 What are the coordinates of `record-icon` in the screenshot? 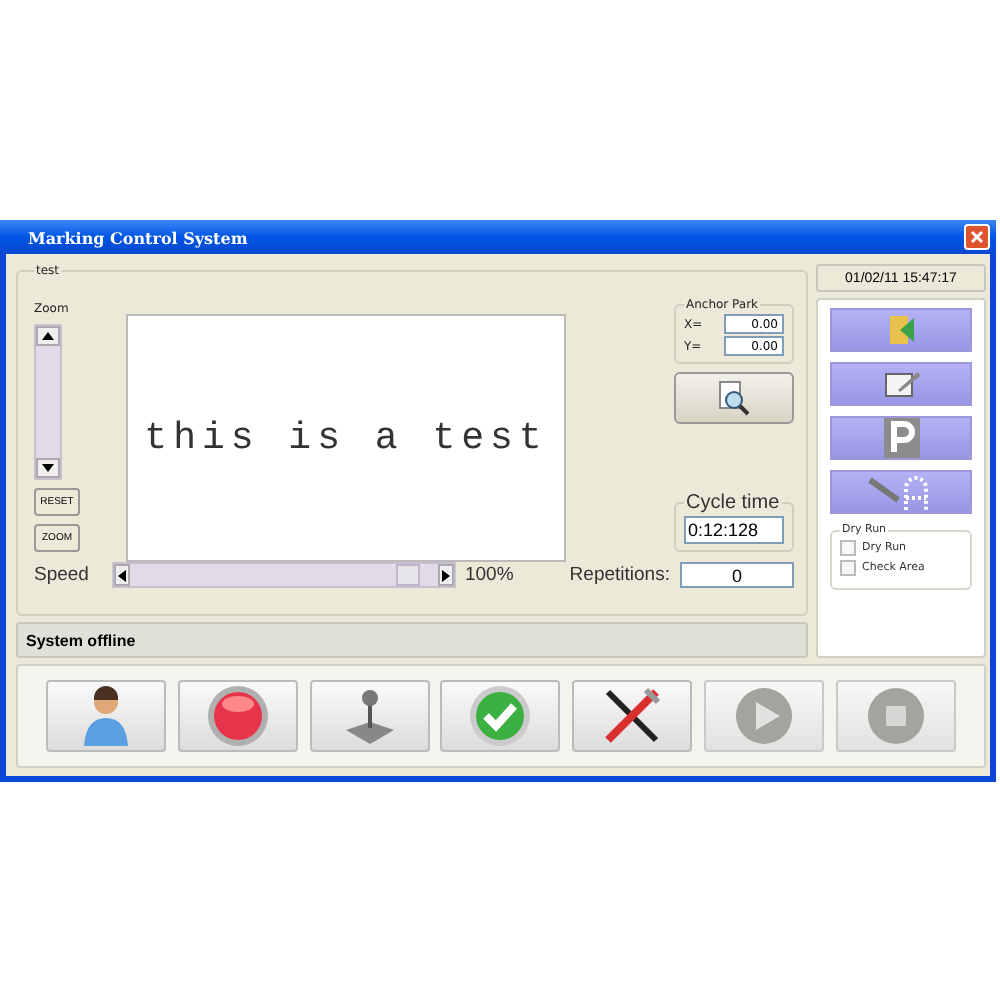 It's located at (237, 716).